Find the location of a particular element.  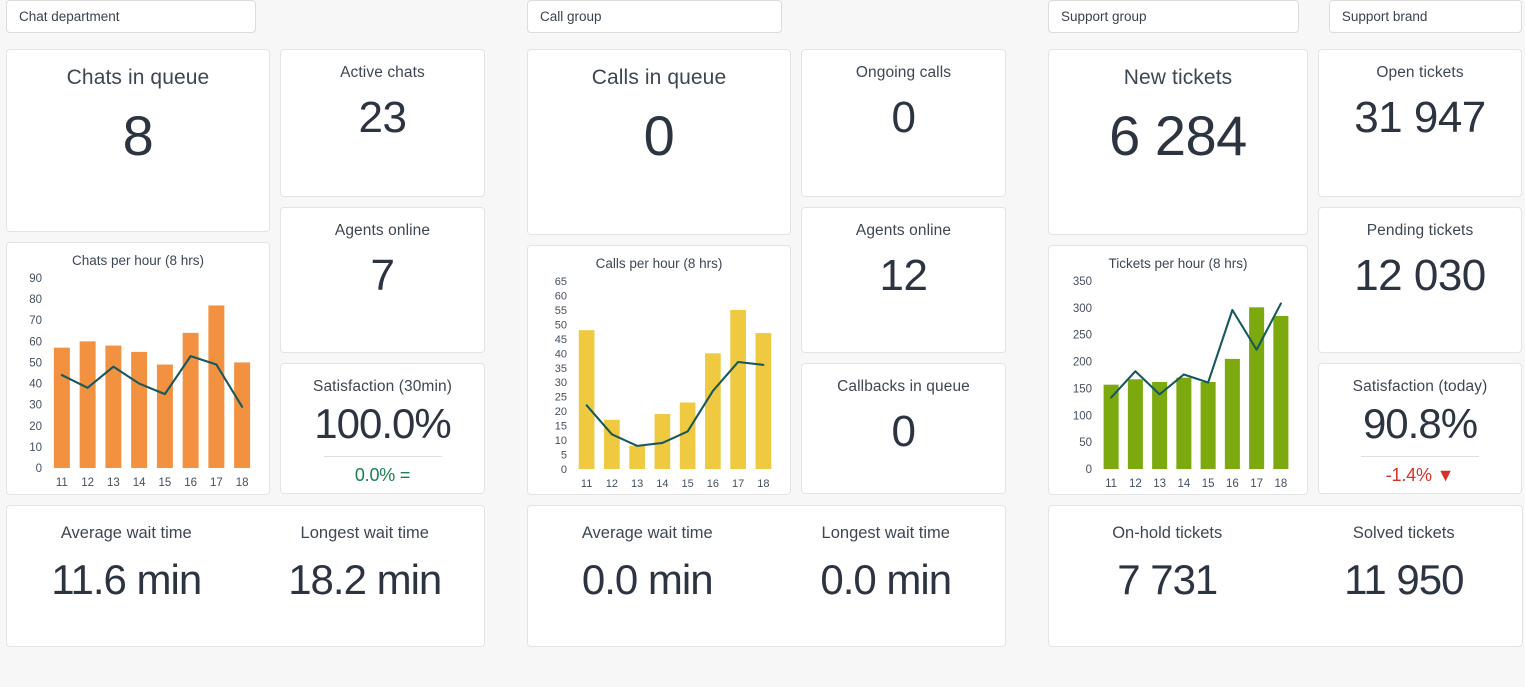

panel-title: Ongoing calls is located at coordinates (903, 72).